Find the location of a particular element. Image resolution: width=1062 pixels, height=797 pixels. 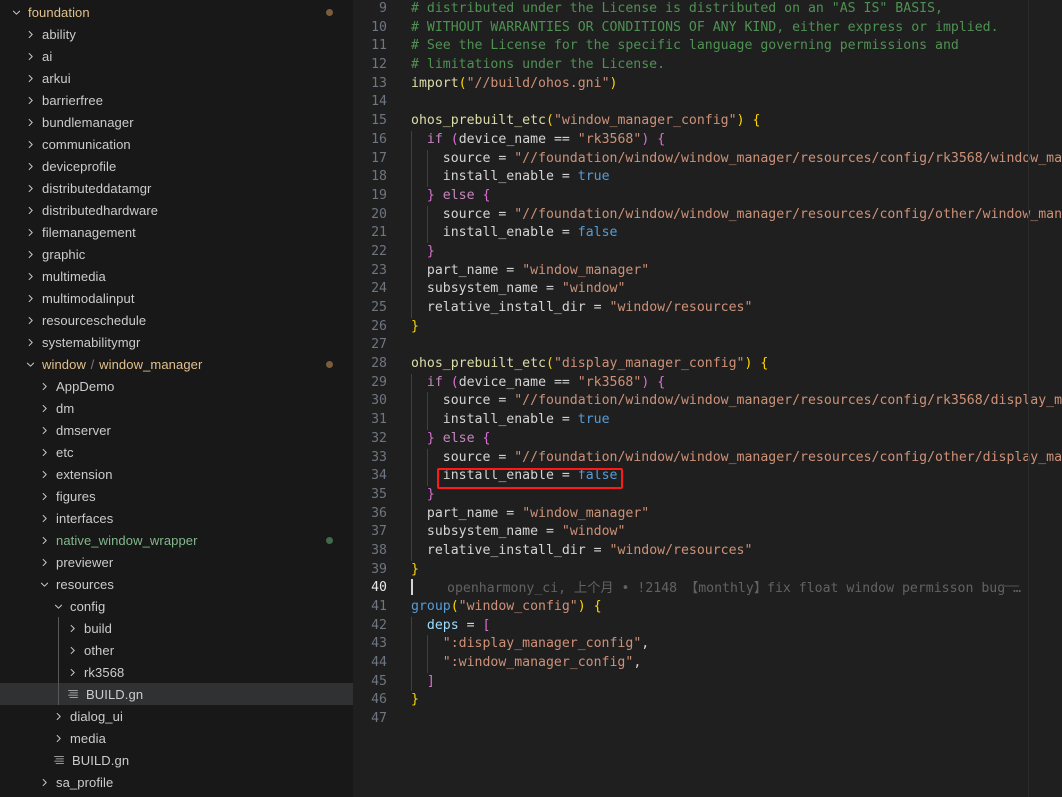

line-content: import("//build/ohos.gni") is located at coordinates (730, 84).